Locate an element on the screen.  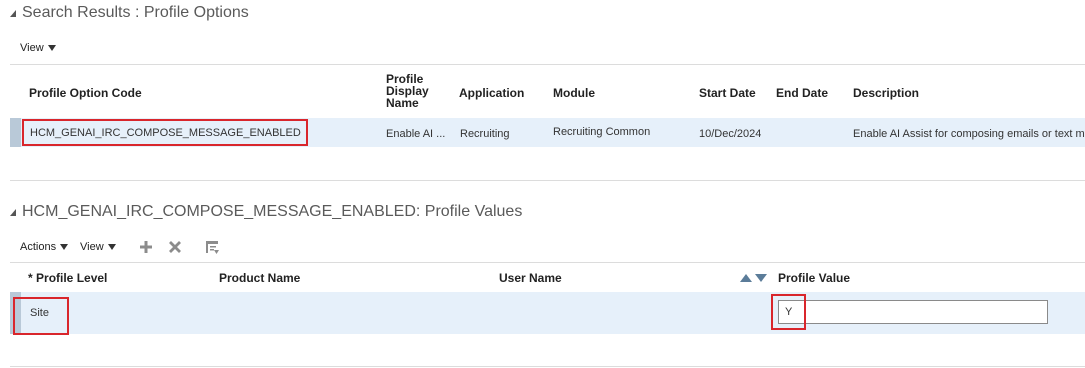
column-header-profile-level: * Profile Level is located at coordinates (67, 278).